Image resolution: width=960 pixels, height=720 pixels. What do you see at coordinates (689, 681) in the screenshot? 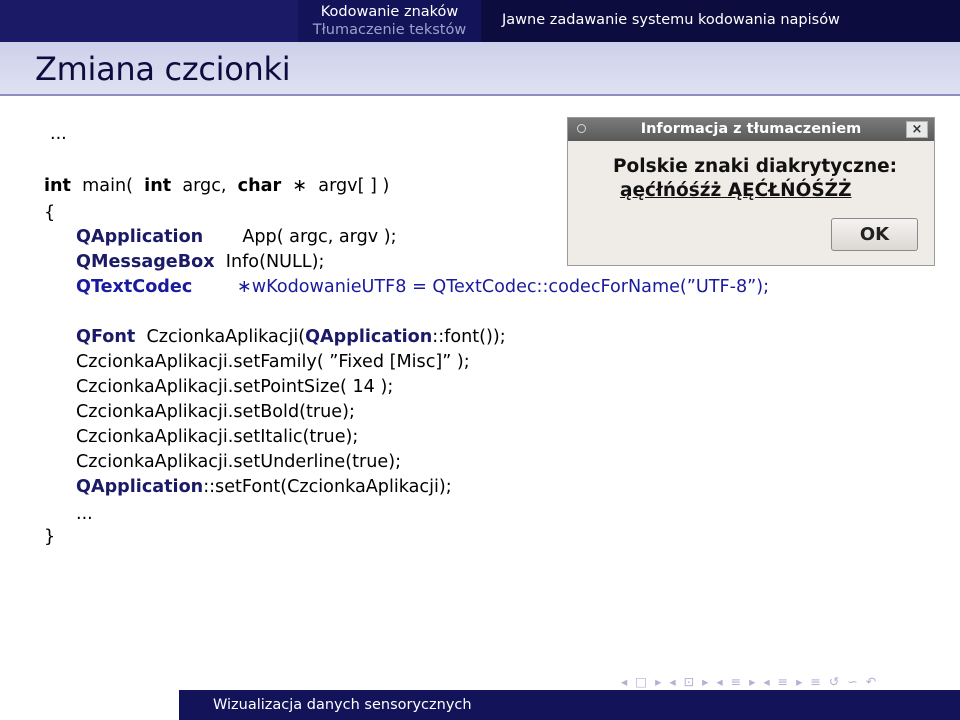
I see `nav-subsection-icon: ⊡` at bounding box center [689, 681].